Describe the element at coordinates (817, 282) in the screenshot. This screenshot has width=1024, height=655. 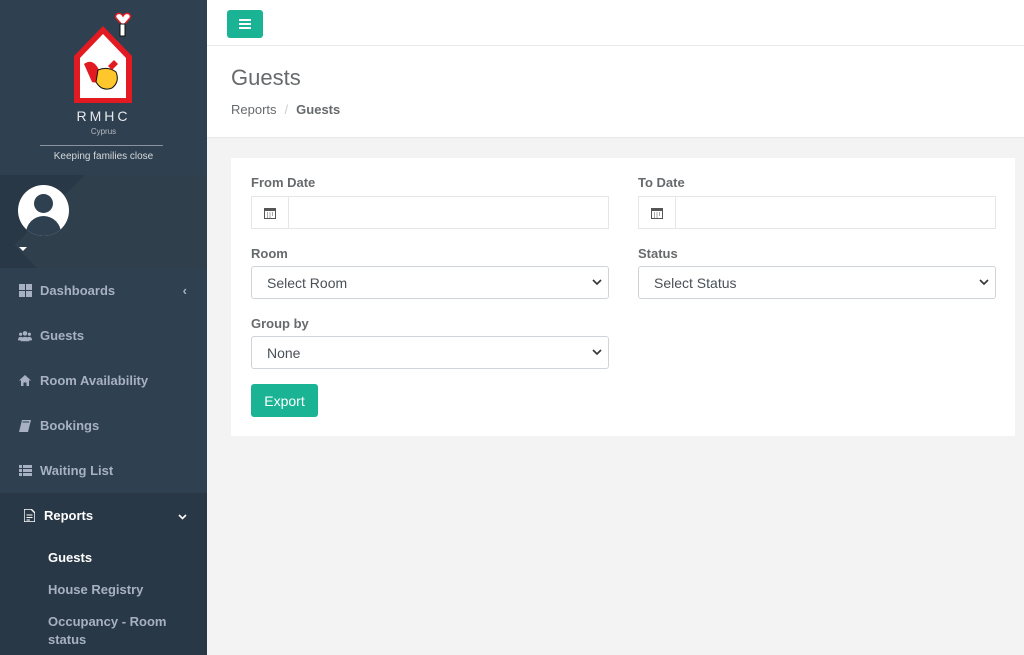
I see `status-select: Select Status` at that location.